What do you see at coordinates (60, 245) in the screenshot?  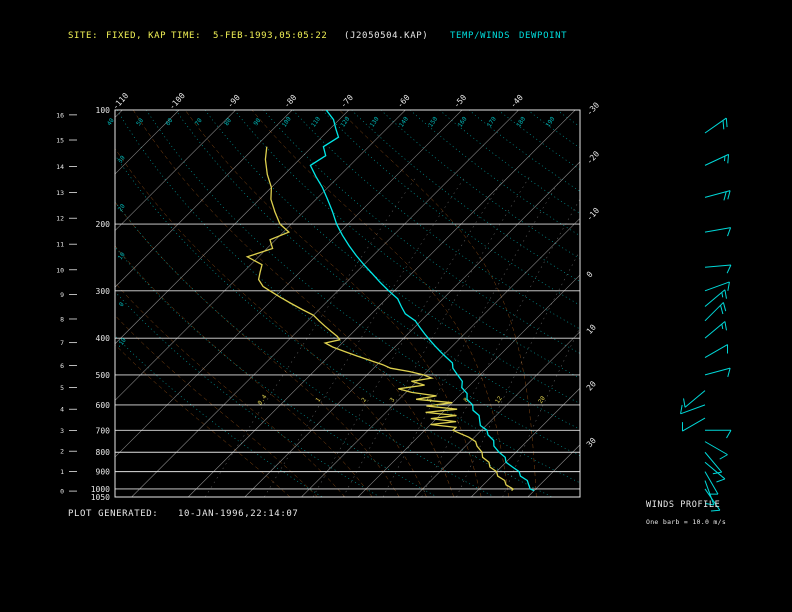 I see `svg-text: 11` at bounding box center [60, 245].